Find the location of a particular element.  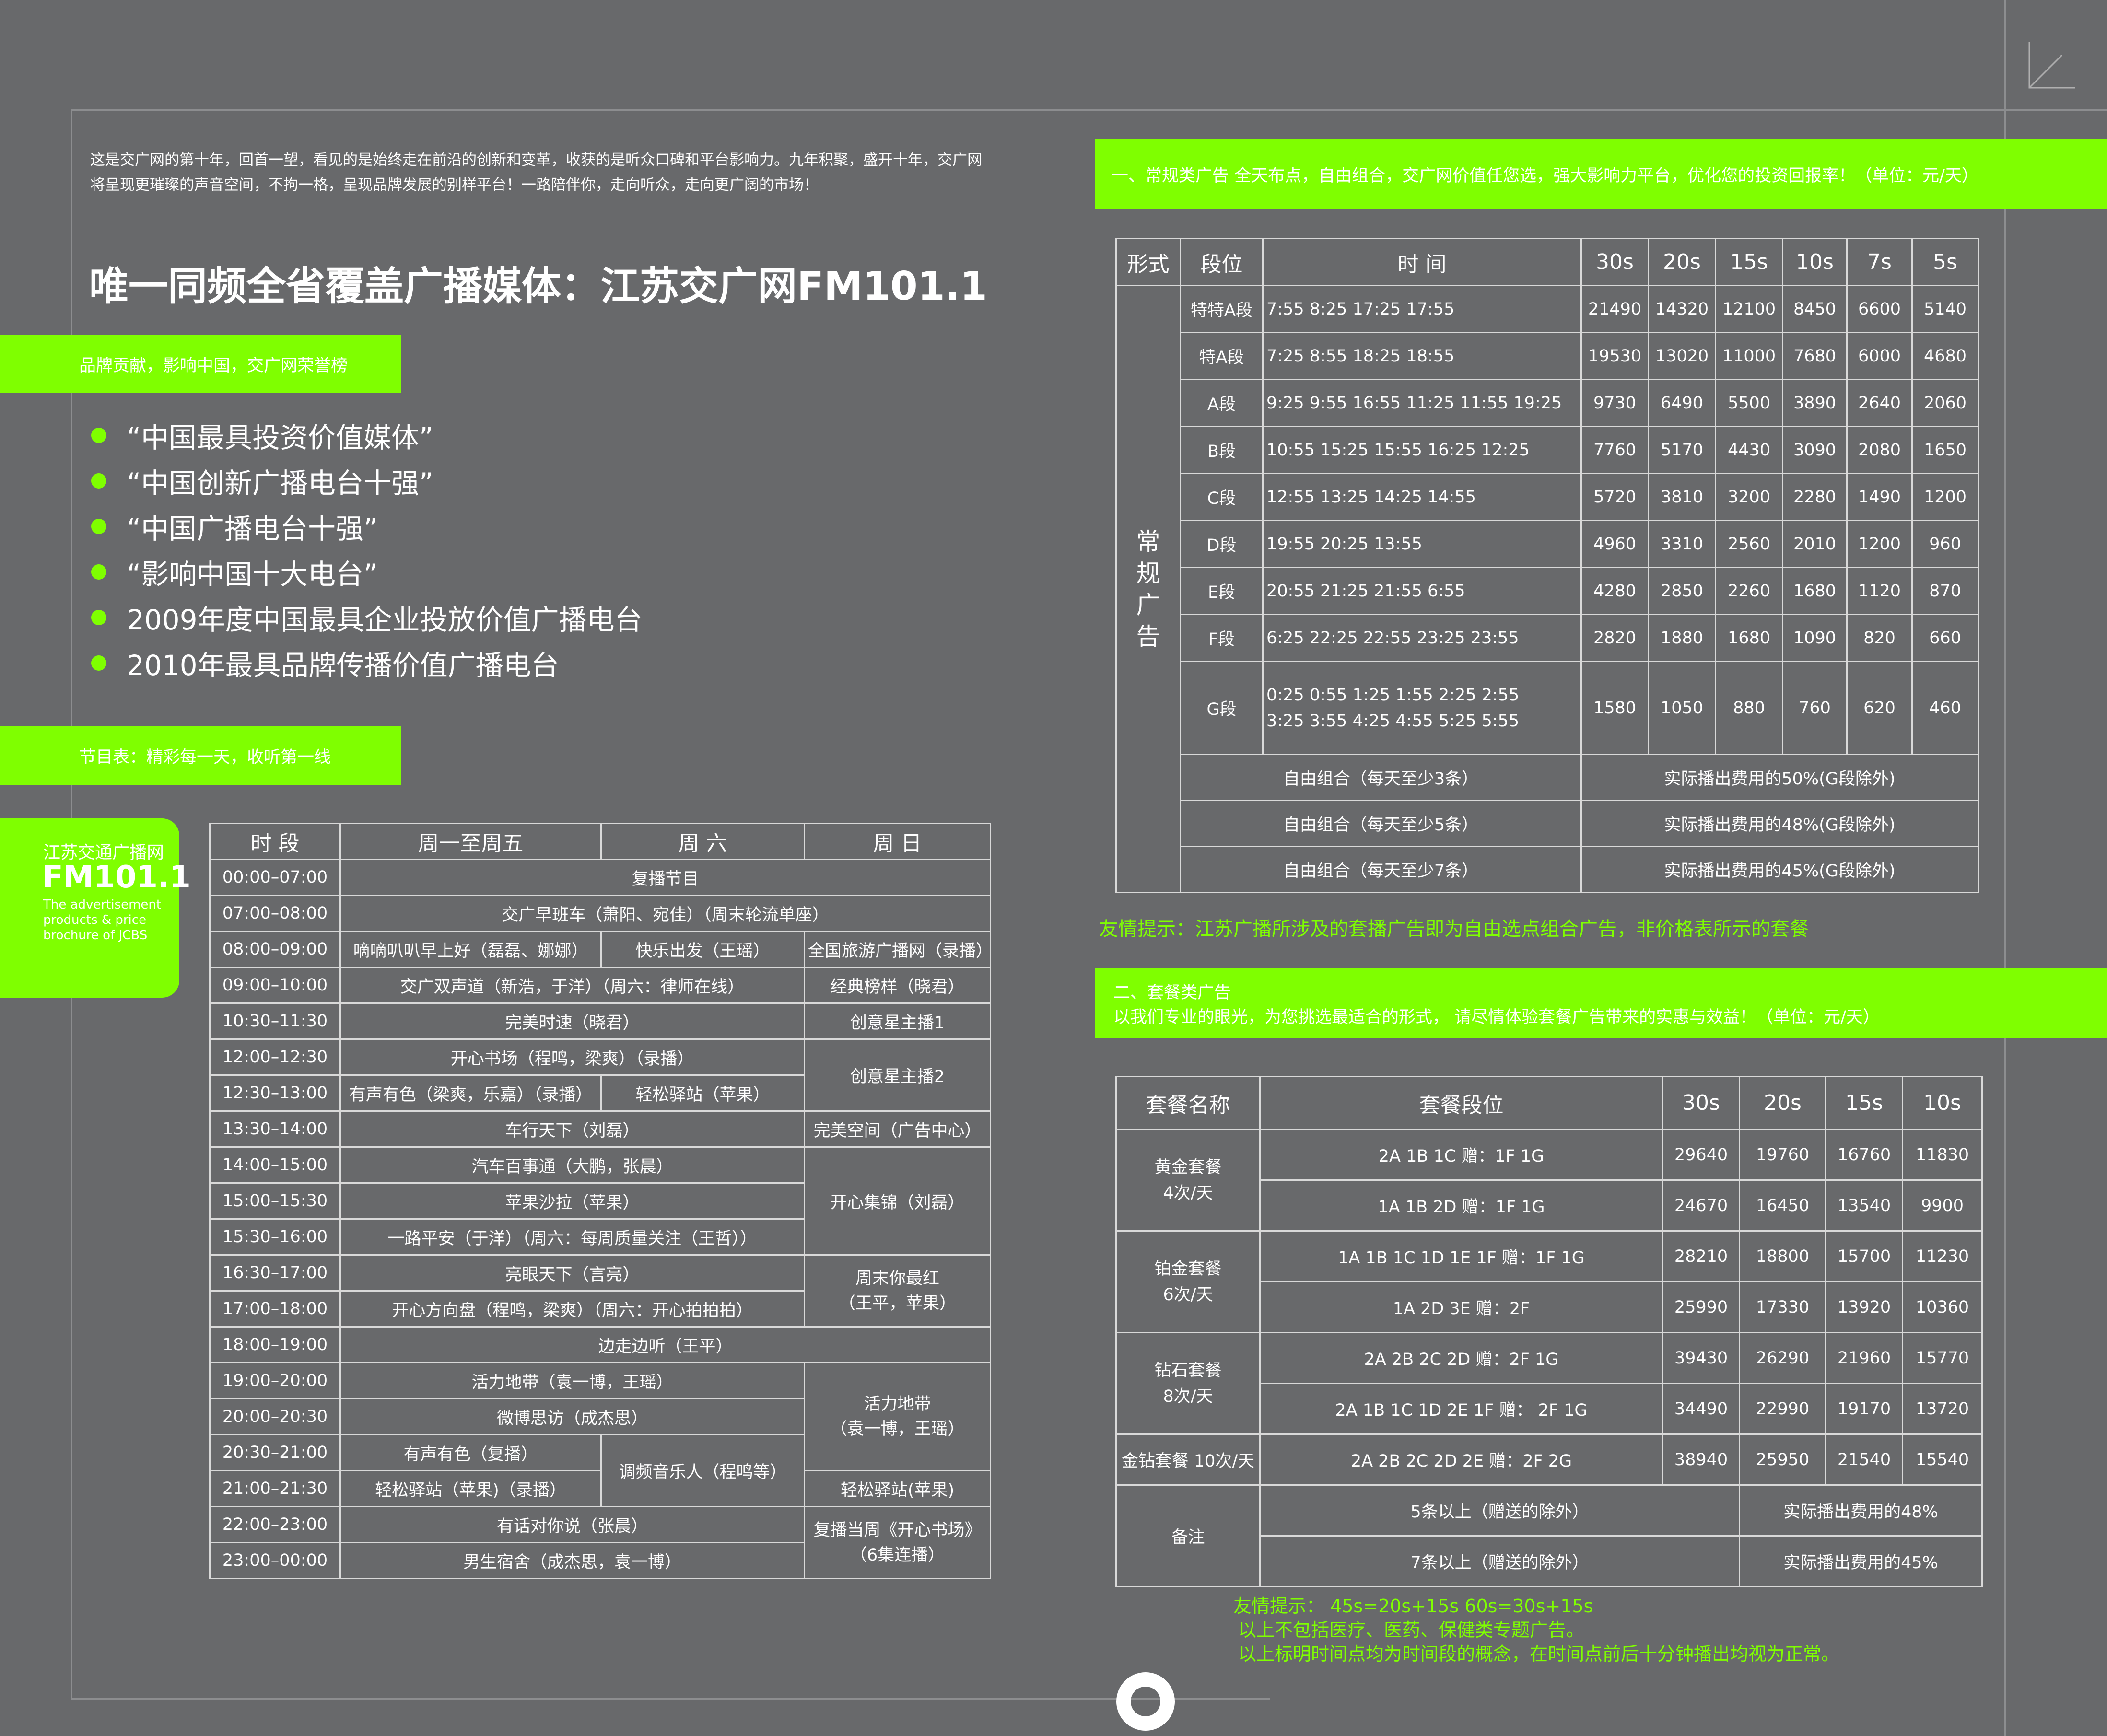

table-row: 19:00–20:00 活力地带（袁一博，王瑶） 活力地带 （袁一博，王瑶） is located at coordinates (600, 1416).